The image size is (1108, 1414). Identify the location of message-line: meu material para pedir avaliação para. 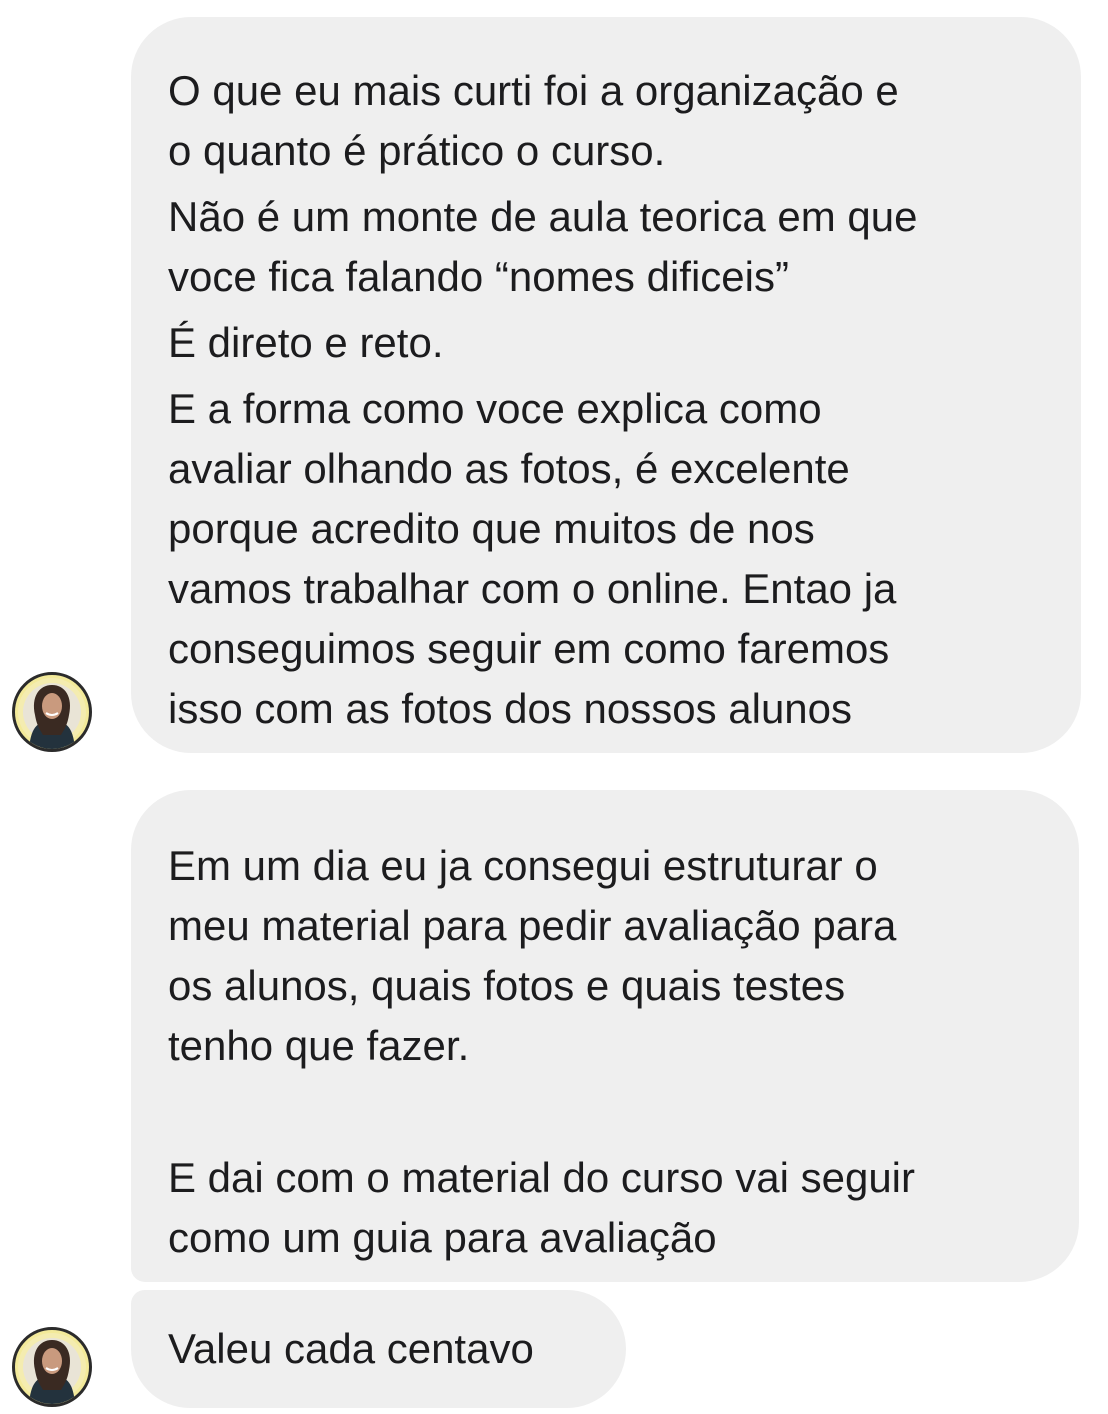
(532, 925).